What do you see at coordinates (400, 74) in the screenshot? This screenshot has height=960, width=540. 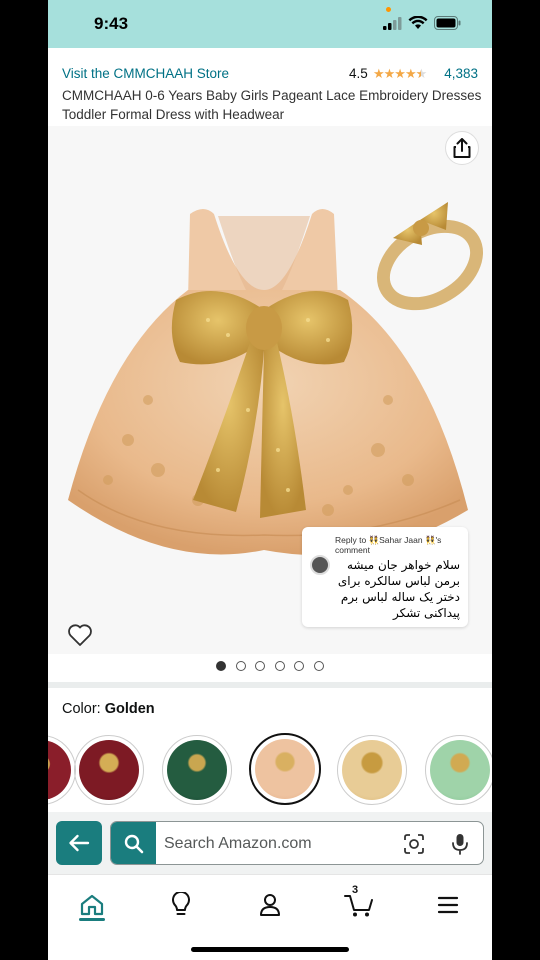 I see `rating-stars-icon: ★★★★★★` at bounding box center [400, 74].